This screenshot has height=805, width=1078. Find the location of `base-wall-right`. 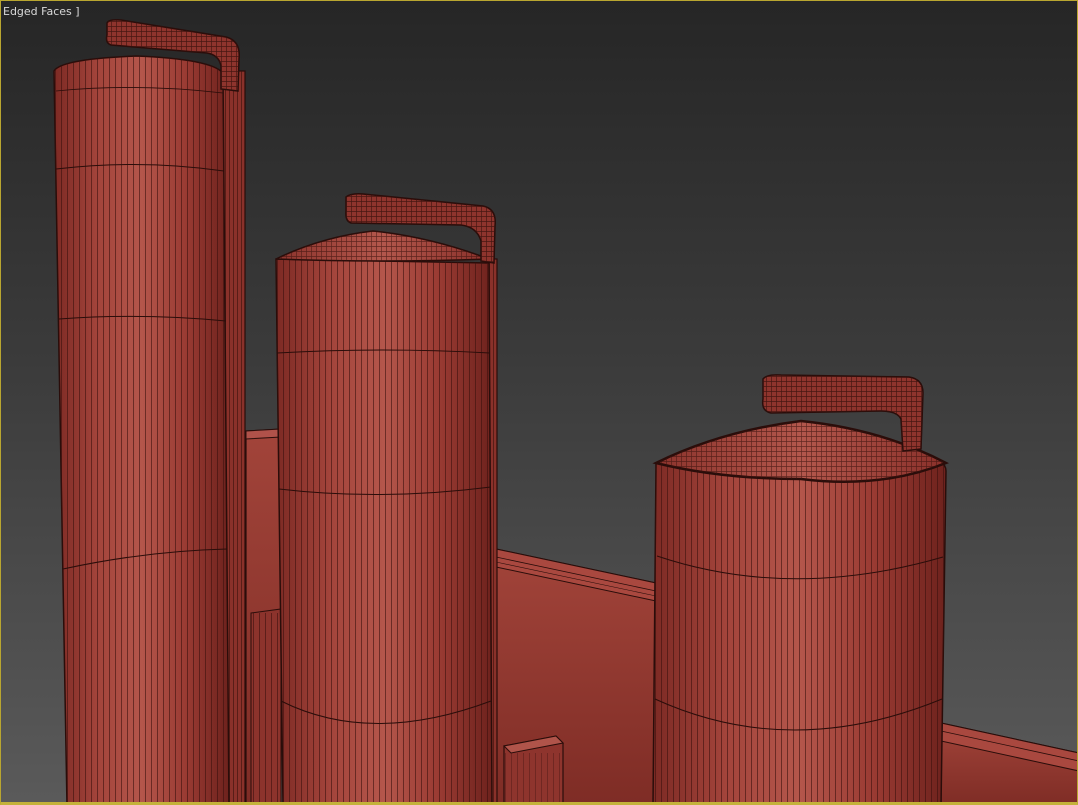

base-wall-right is located at coordinates (1008, 762).